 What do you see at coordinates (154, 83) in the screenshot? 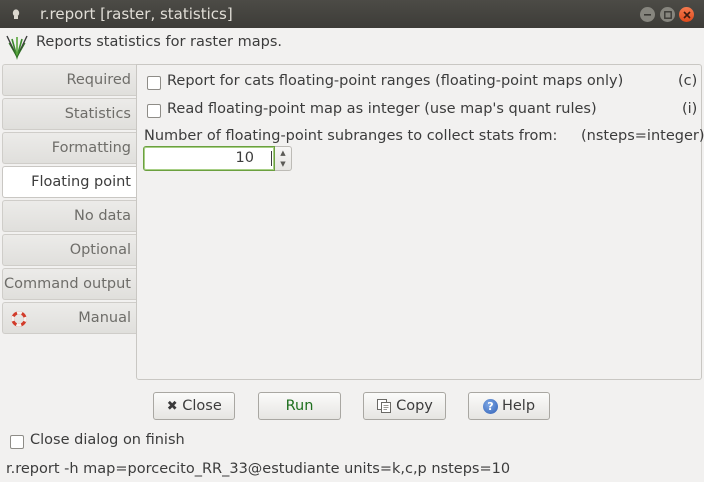
I see `cats-ranges-checkbox` at bounding box center [154, 83].